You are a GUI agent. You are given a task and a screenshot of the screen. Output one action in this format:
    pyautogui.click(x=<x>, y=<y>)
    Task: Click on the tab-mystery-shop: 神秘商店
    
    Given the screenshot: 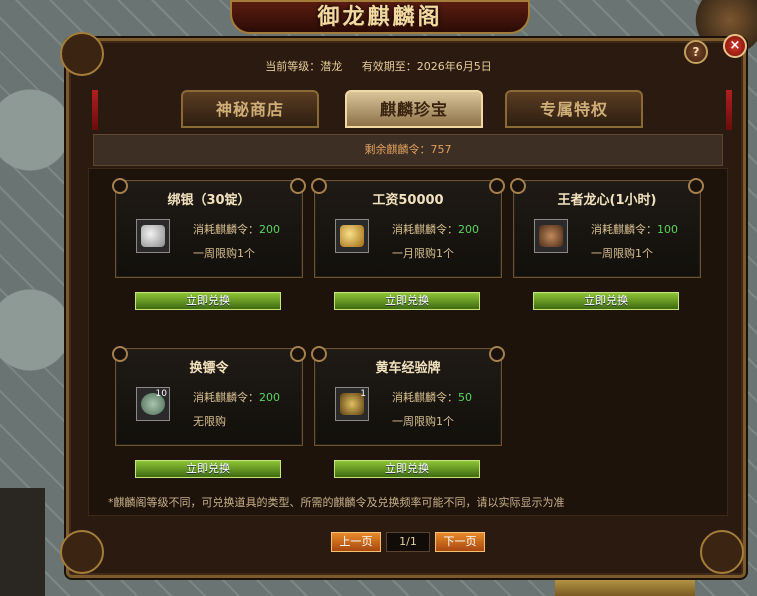 What is the action you would take?
    pyautogui.click(x=250, y=109)
    